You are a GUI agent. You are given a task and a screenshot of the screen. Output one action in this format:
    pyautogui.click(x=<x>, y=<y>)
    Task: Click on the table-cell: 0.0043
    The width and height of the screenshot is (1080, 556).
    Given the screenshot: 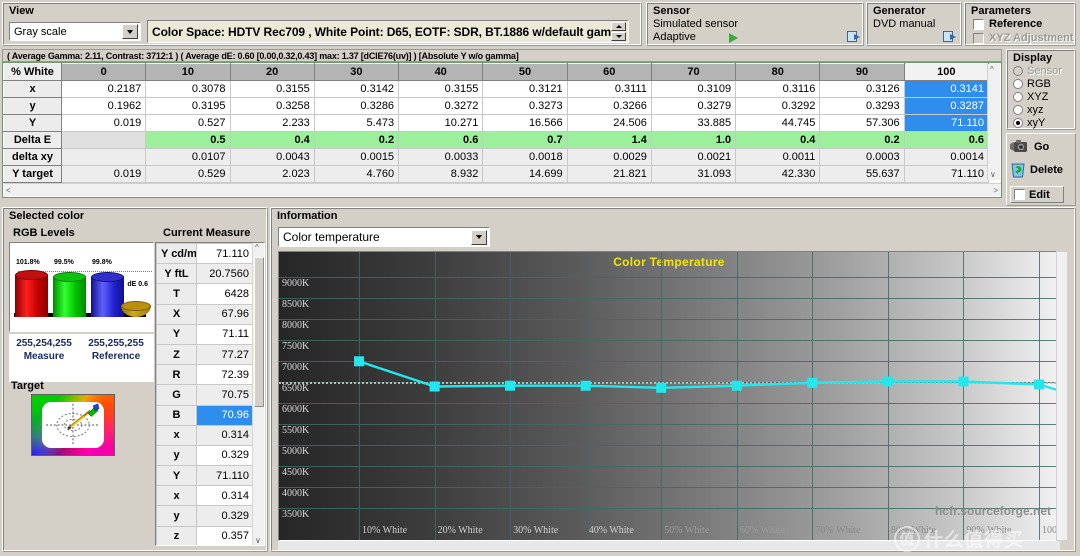 What is the action you would take?
    pyautogui.click(x=272, y=157)
    